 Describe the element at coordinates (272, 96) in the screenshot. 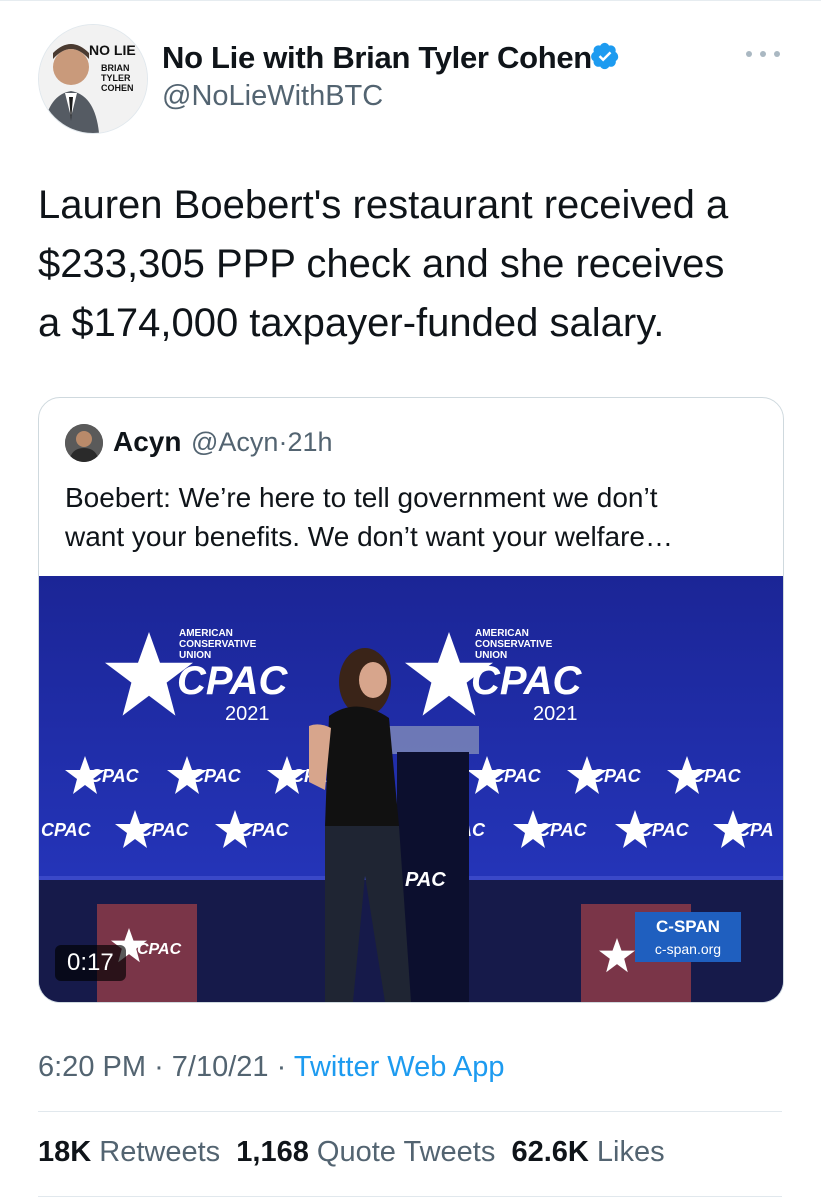

I see `author-handle: @NoLieWithBTC` at that location.